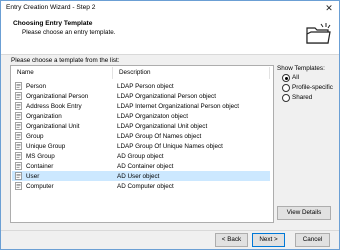 The width and height of the screenshot is (340, 250). What do you see at coordinates (231, 240) in the screenshot?
I see `back-button: < Back` at bounding box center [231, 240].